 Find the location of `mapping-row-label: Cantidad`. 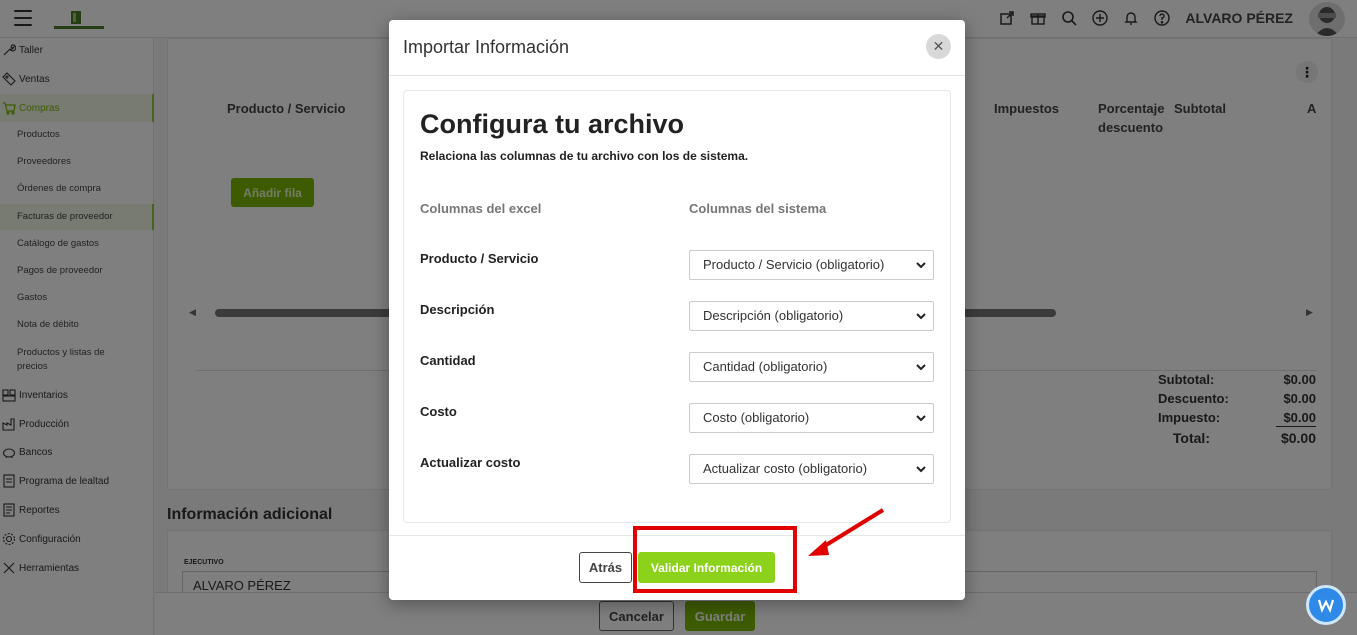

mapping-row-label: Cantidad is located at coordinates (448, 360).